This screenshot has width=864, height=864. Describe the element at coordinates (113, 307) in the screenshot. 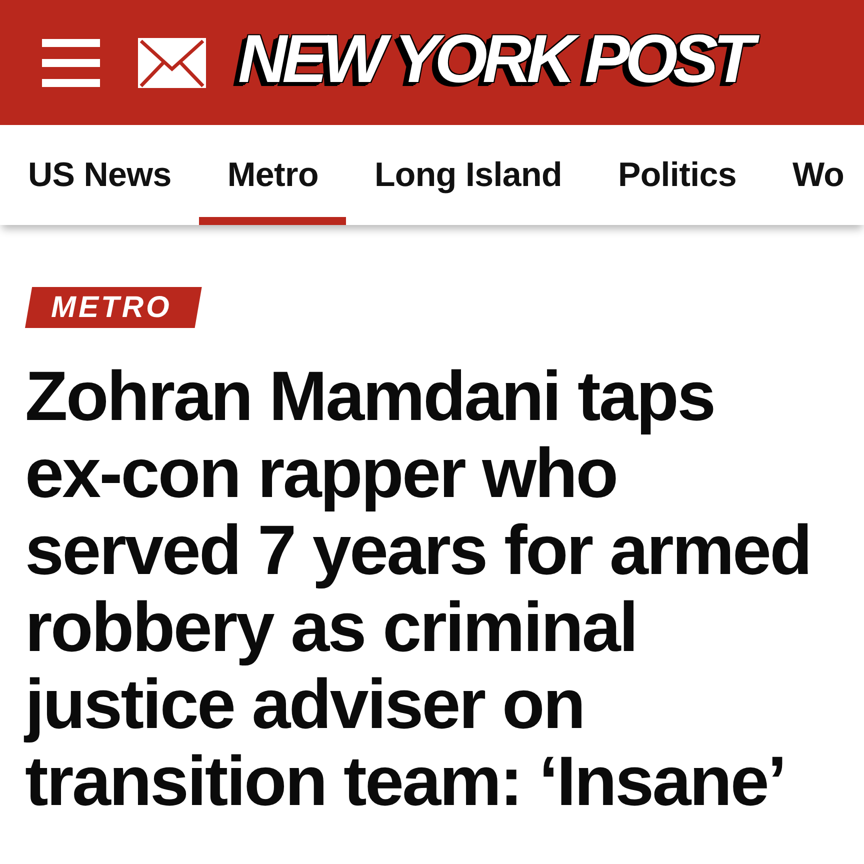

I see `section-tag: METRO` at that location.